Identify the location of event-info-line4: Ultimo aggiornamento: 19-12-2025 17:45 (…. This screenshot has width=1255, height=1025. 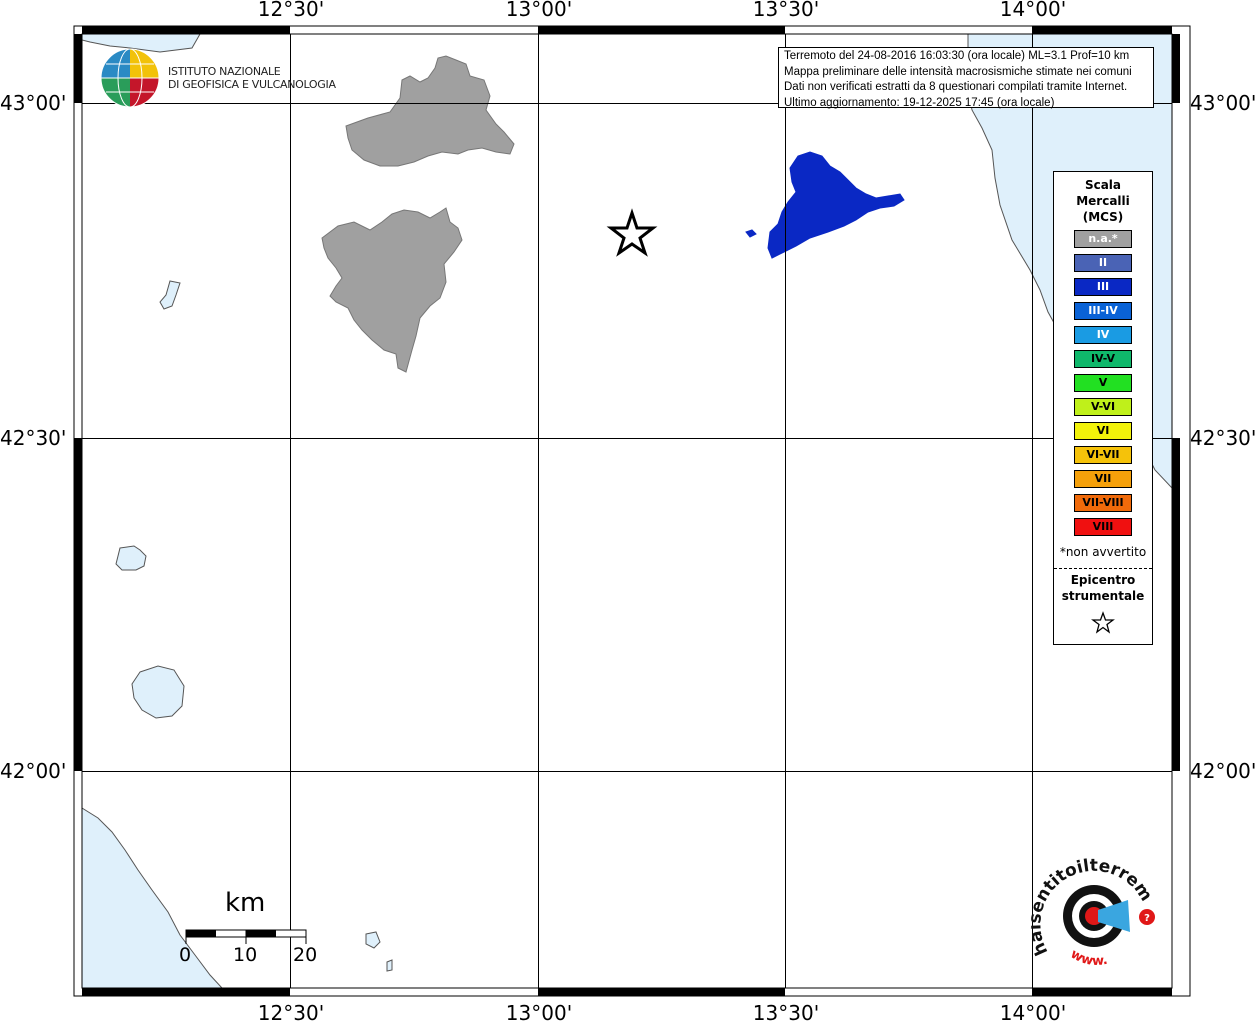
(919, 102).